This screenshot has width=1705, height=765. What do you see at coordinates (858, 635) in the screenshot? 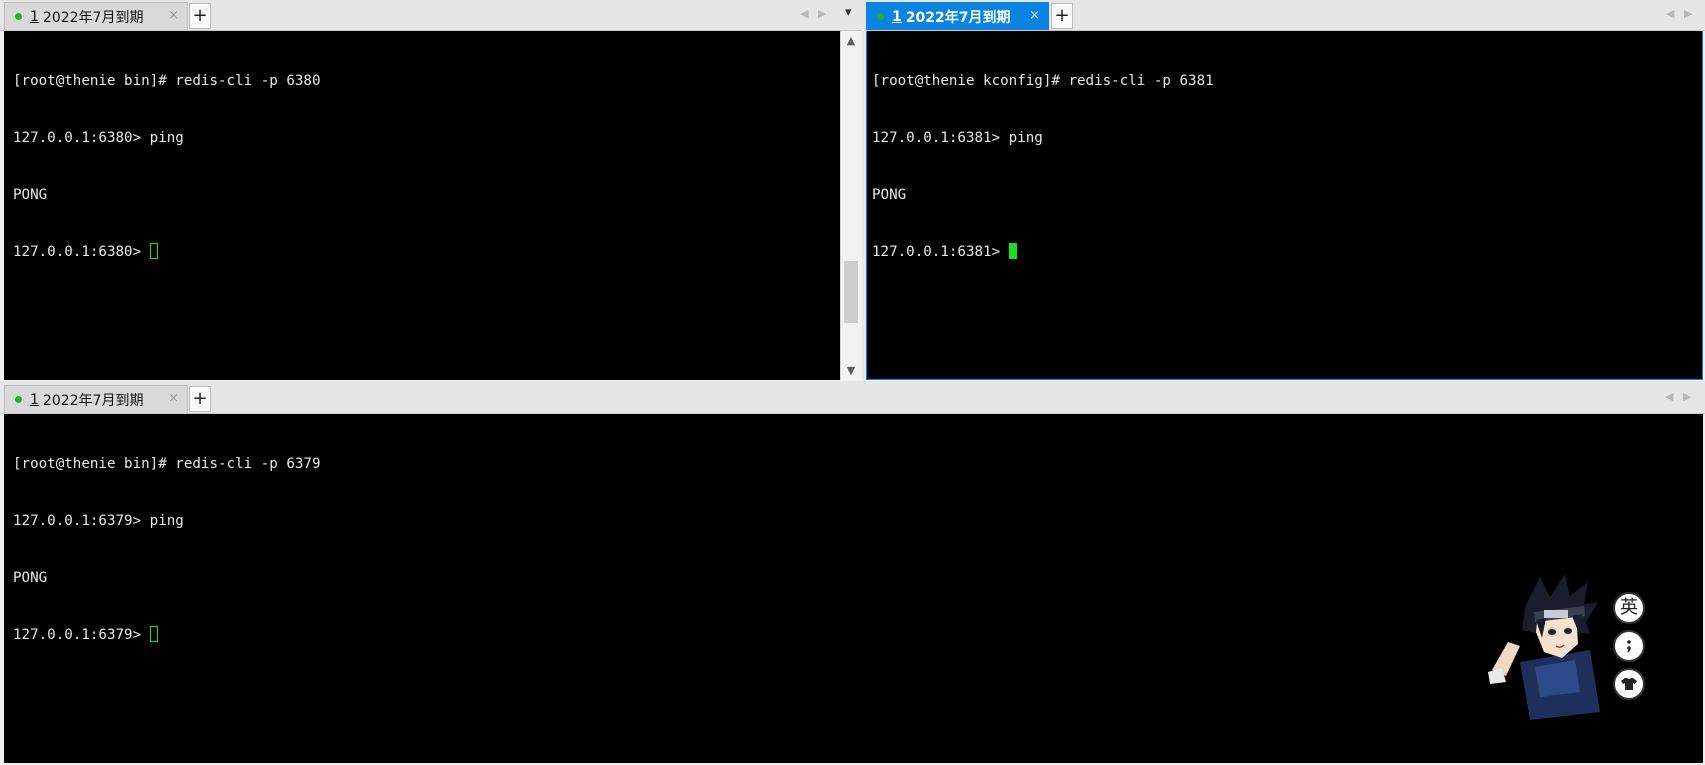
I see `terminal-prompt-line: 127.0.0.1:6379>` at bounding box center [858, 635].